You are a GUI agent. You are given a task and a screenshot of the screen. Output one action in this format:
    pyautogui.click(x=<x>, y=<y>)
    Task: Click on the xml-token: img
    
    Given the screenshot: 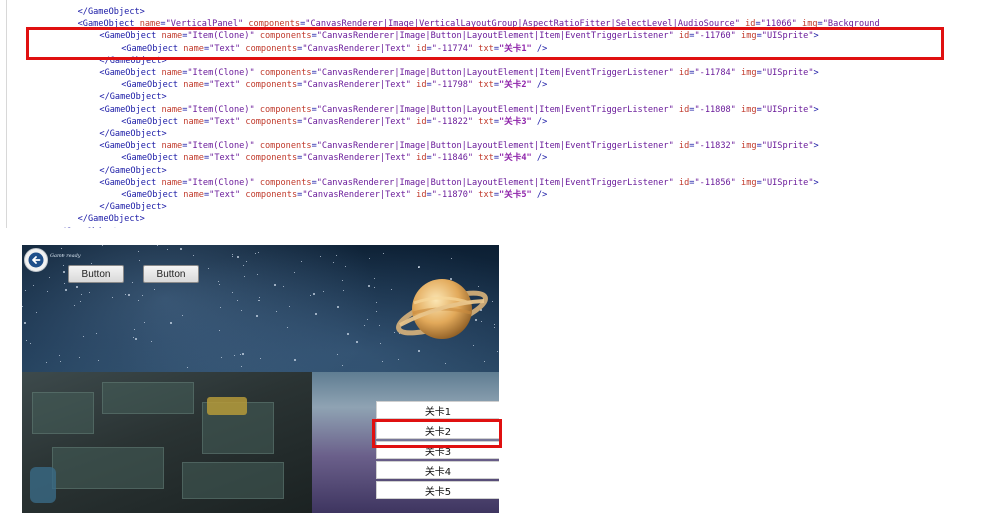 What is the action you would take?
    pyautogui.click(x=807, y=24)
    